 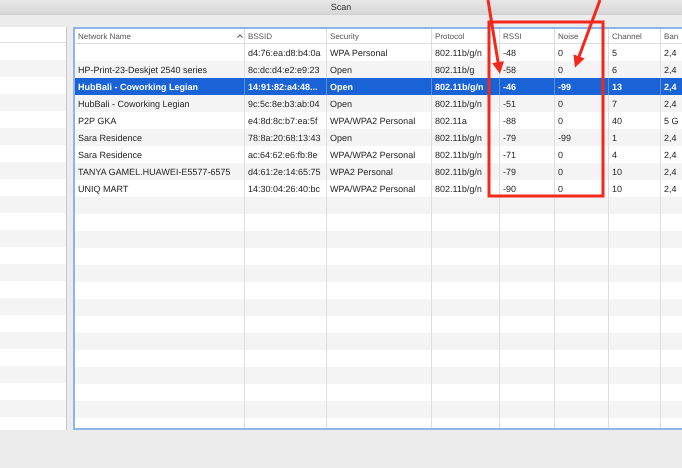 I want to click on column-header: Protocol, so click(x=466, y=36).